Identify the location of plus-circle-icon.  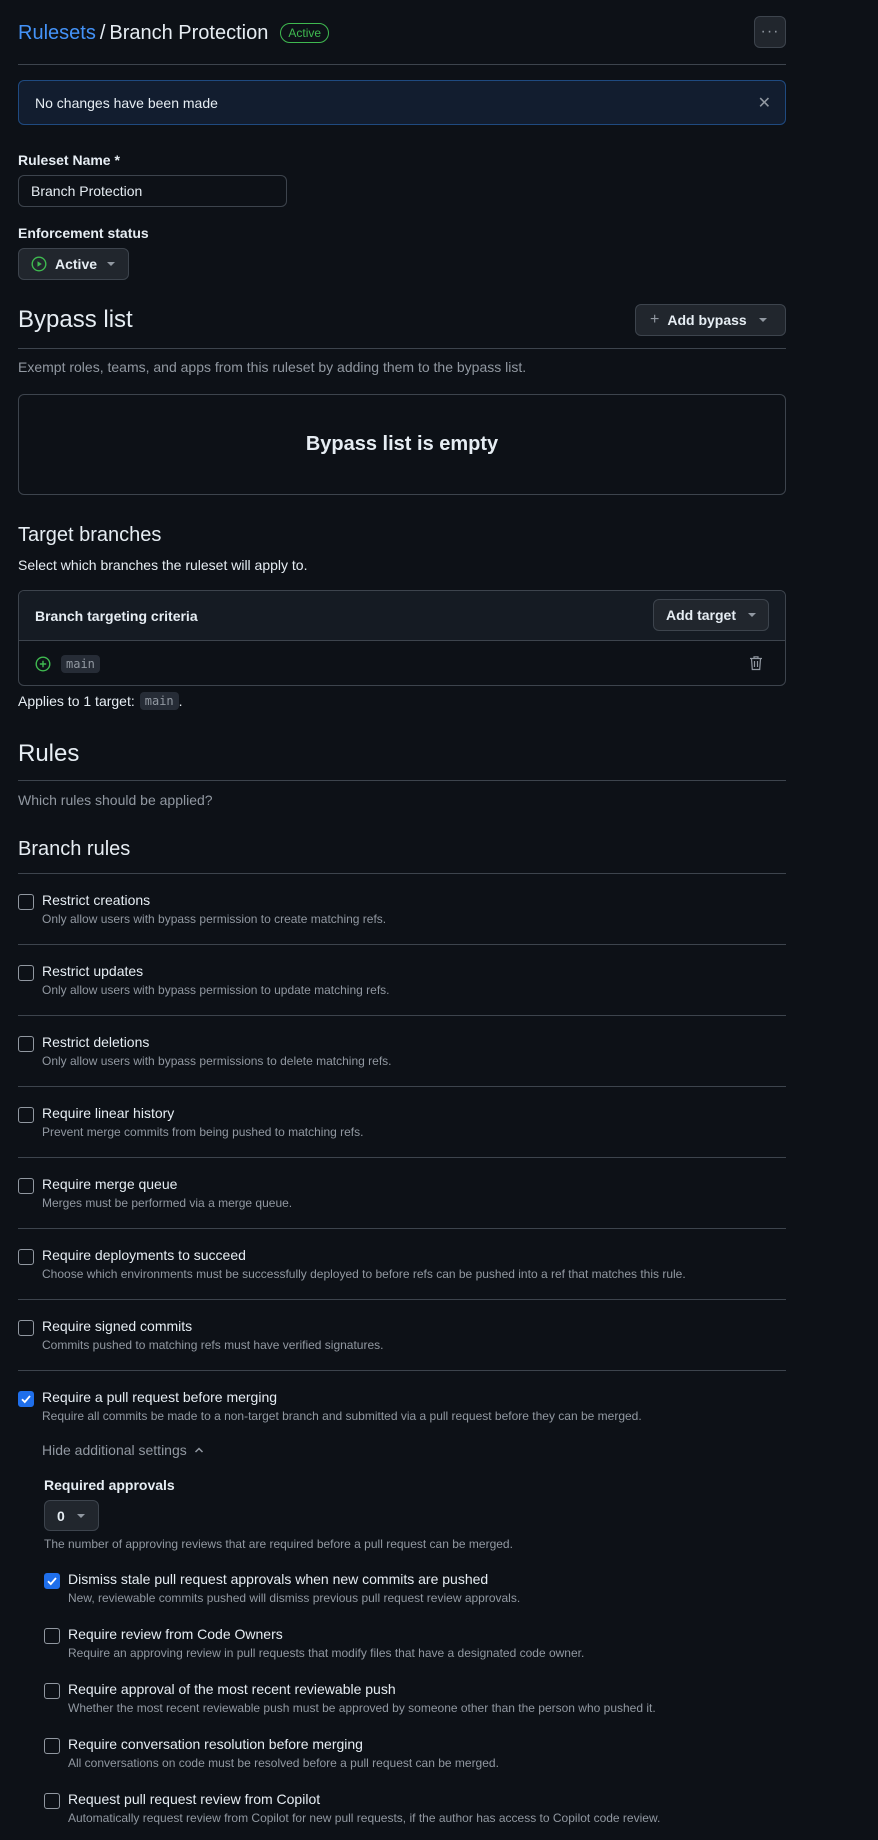
(43, 663).